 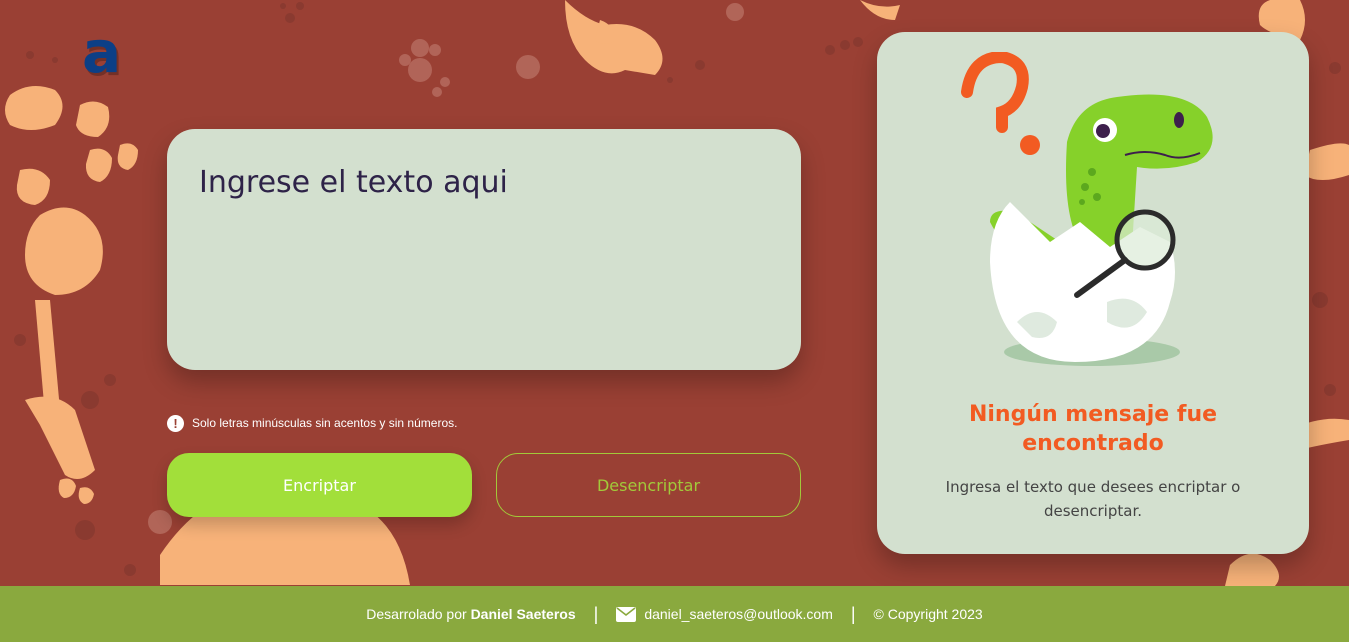 What do you see at coordinates (416, 614) in the screenshot?
I see `developed-by-text: Desarrolado por` at bounding box center [416, 614].